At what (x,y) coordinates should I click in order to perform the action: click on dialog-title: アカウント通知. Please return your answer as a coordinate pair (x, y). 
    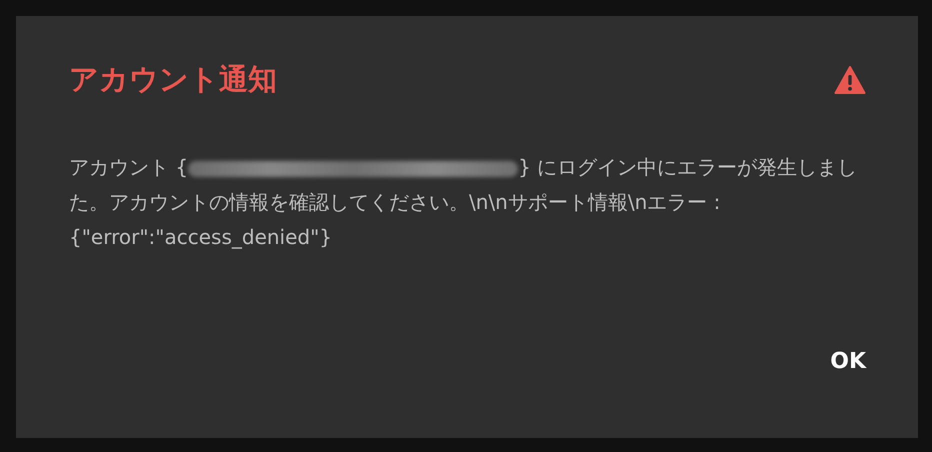
    Looking at the image, I should click on (173, 79).